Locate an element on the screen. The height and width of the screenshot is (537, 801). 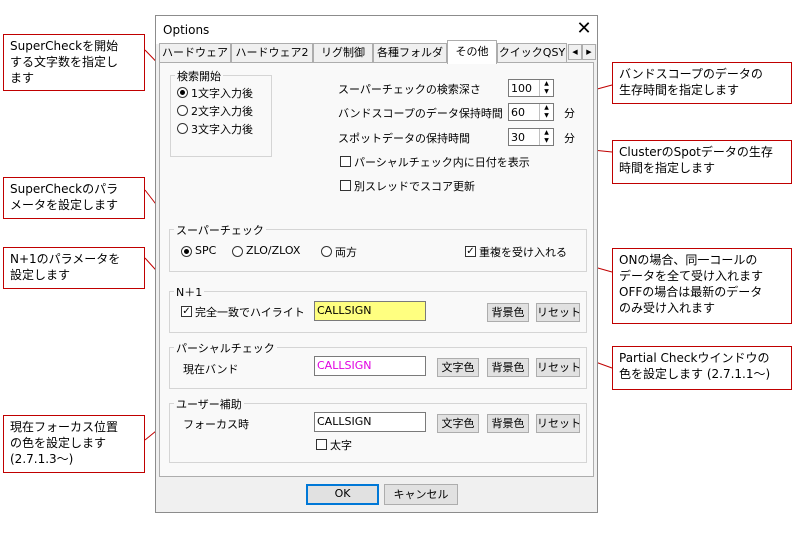
callout-line: 生存時間を指定します is located at coordinates (679, 90).